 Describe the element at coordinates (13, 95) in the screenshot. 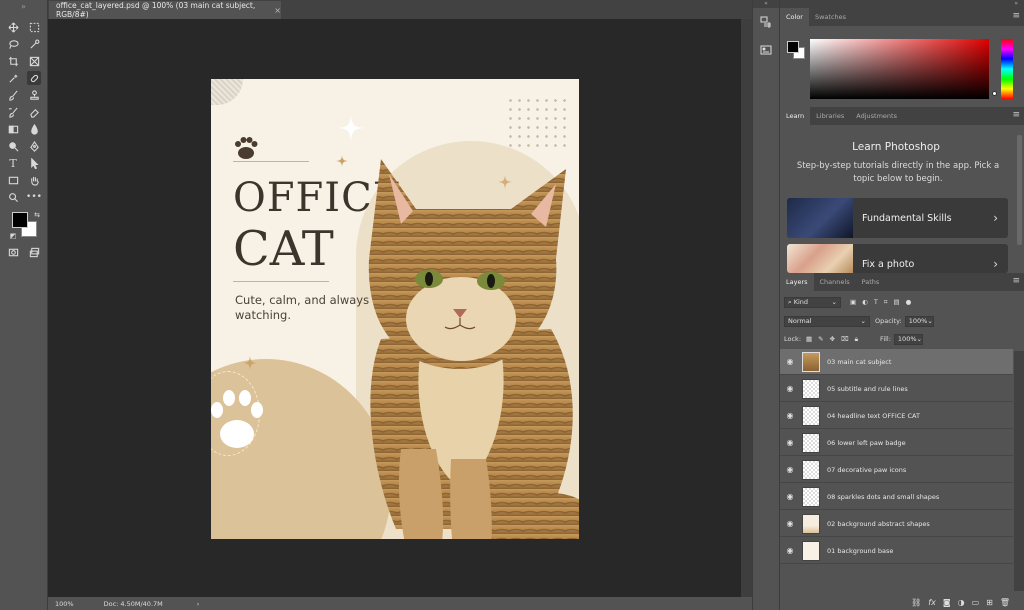

I see `brush-icon` at that location.